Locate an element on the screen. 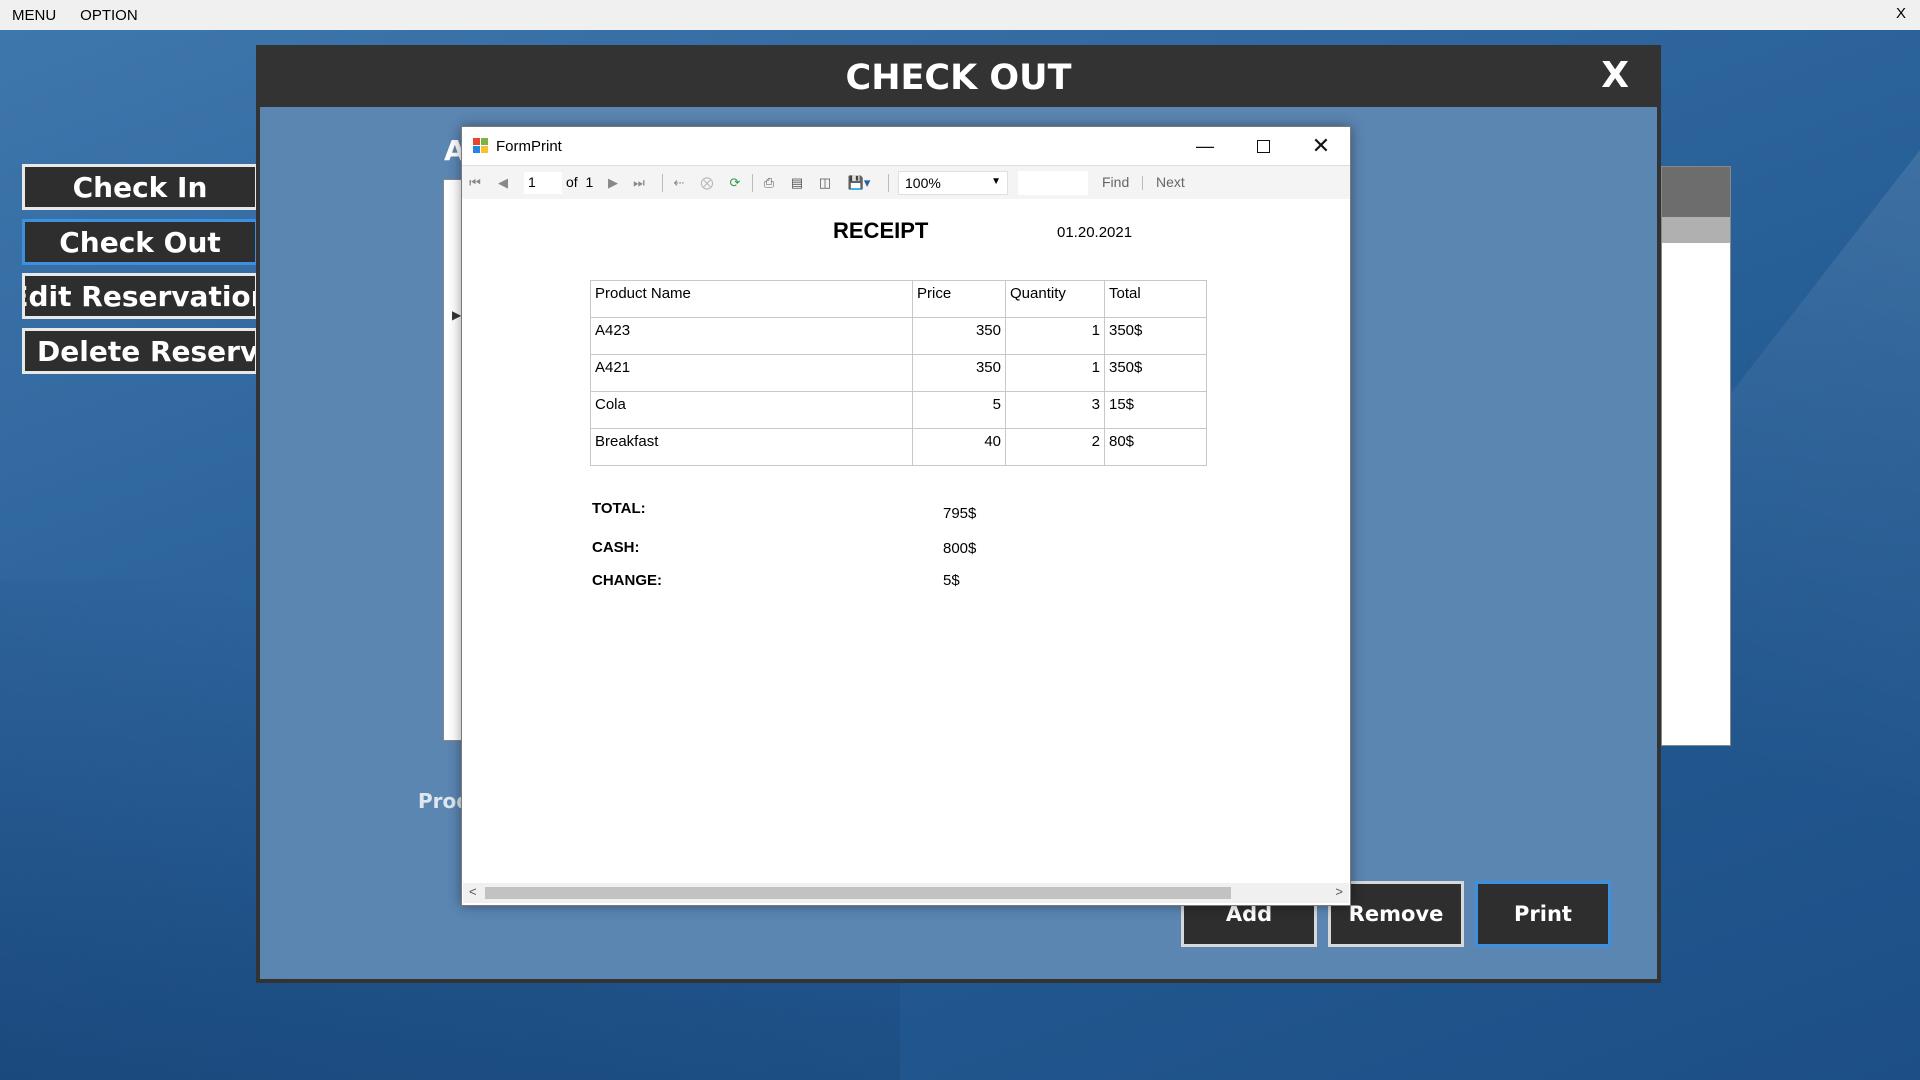 This screenshot has width=1920, height=1080. print-layout-icon: ▤ is located at coordinates (797, 183).